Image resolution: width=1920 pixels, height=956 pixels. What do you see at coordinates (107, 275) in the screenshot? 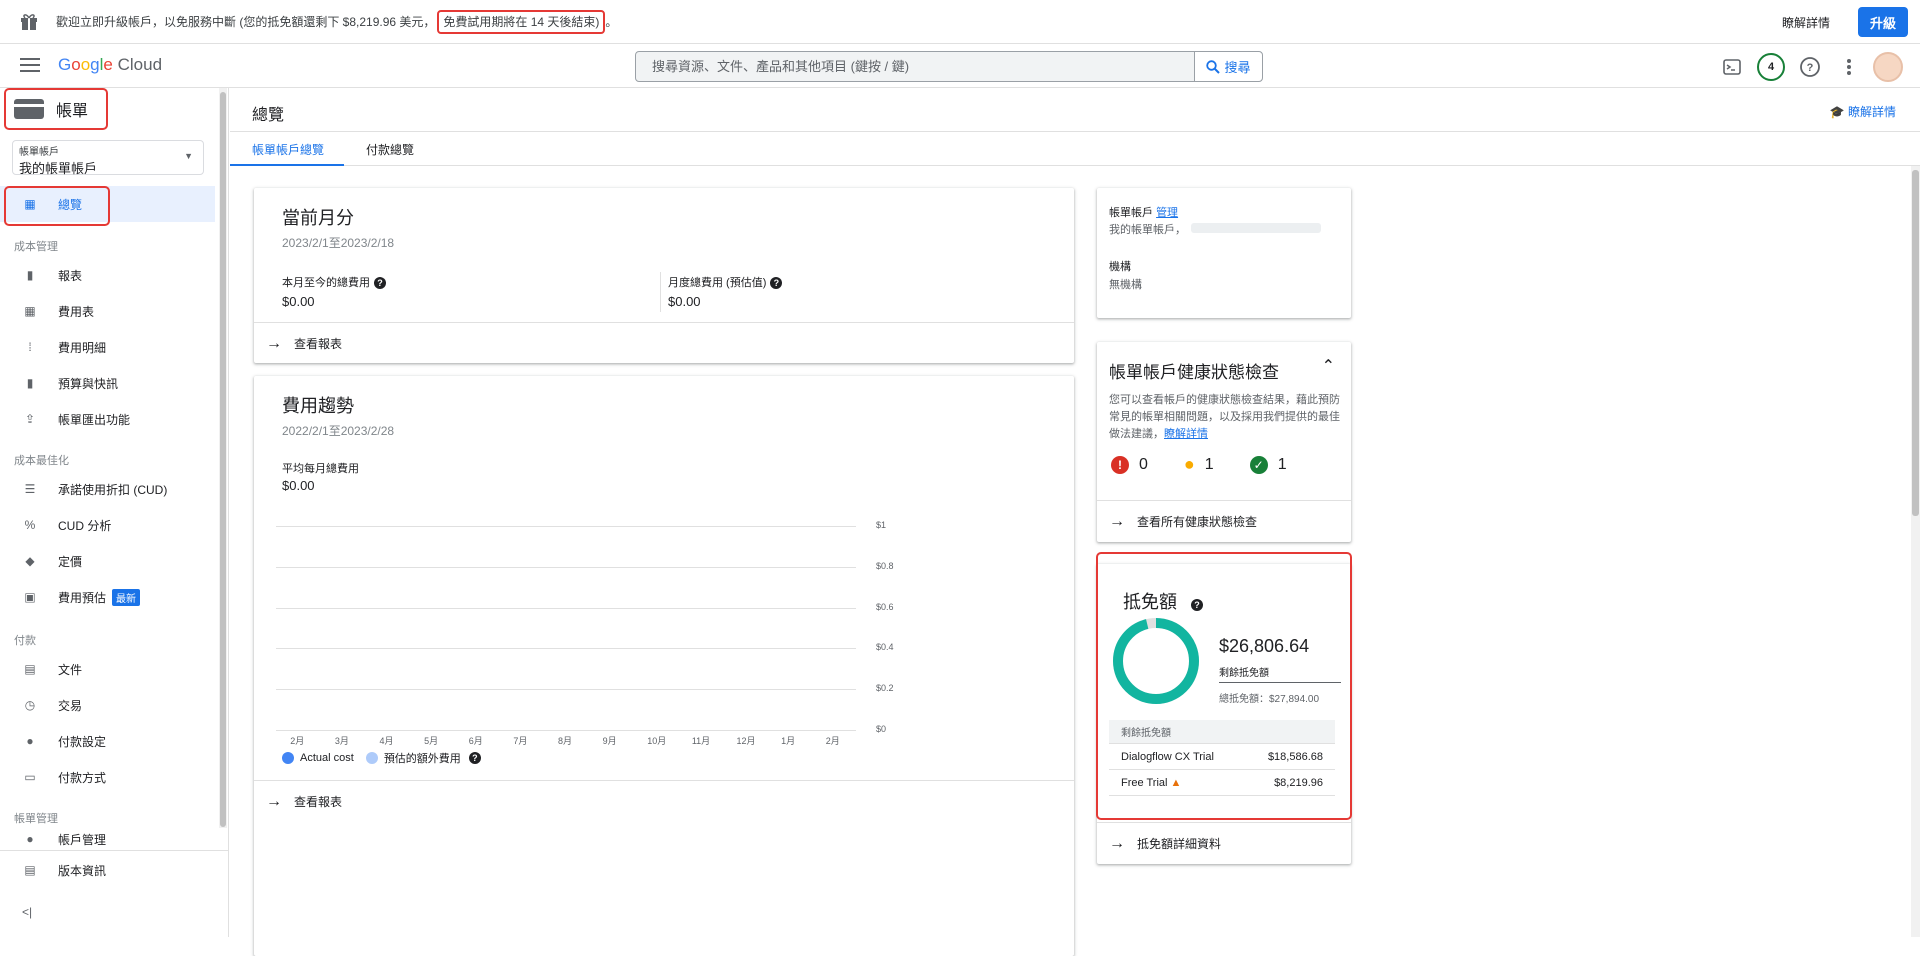
I see `sidebar-item-reports: ▮ 報表` at bounding box center [107, 275].